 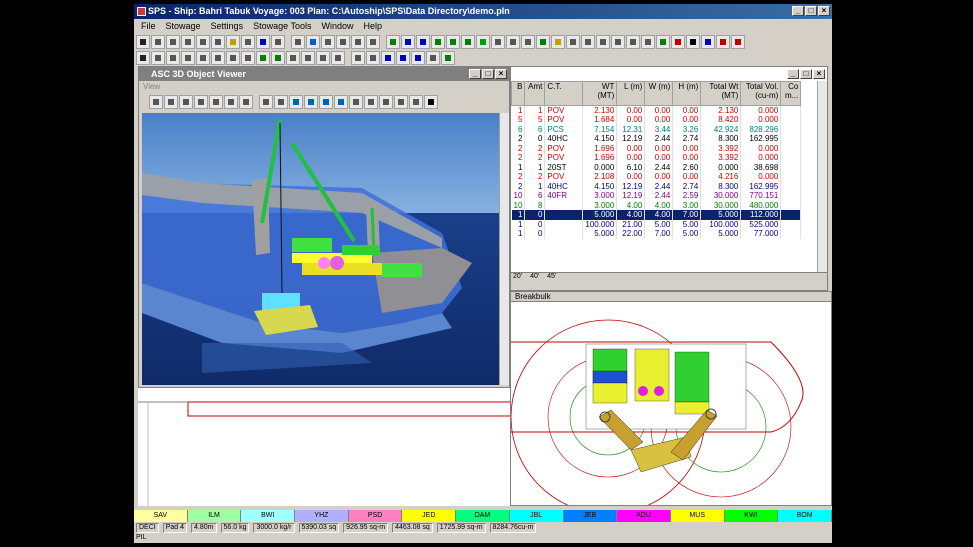 I want to click on table-row: 2 1 40HC 4.150 12.19 2.44 2.74 8.300 162.995, so click(x=656, y=186).